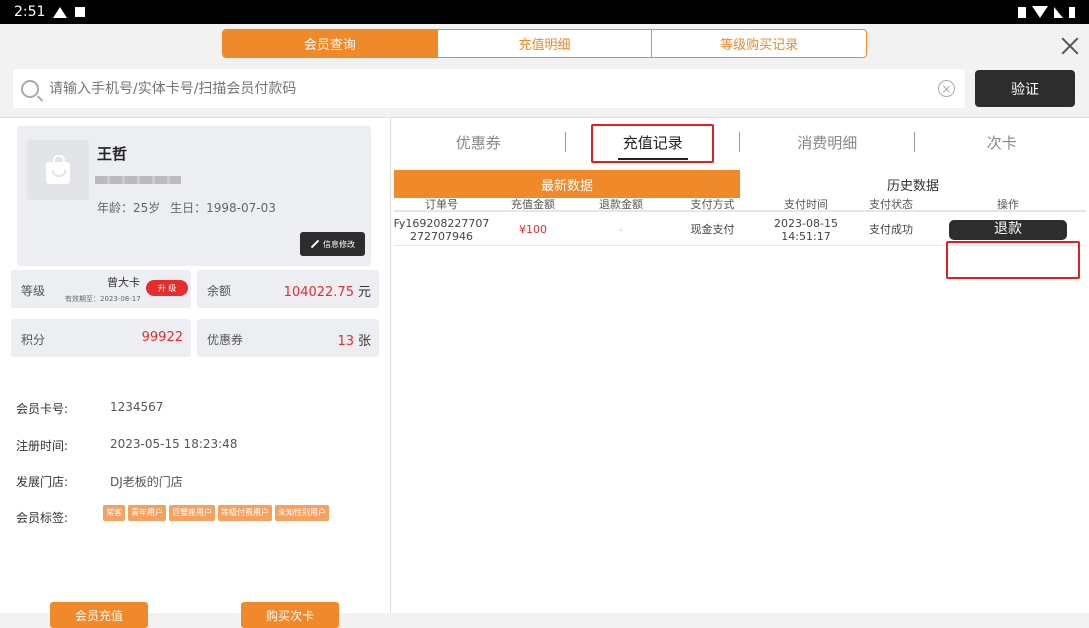 The image size is (1089, 628). Describe the element at coordinates (712, 229) in the screenshot. I see `pay-method: 现金支付` at that location.